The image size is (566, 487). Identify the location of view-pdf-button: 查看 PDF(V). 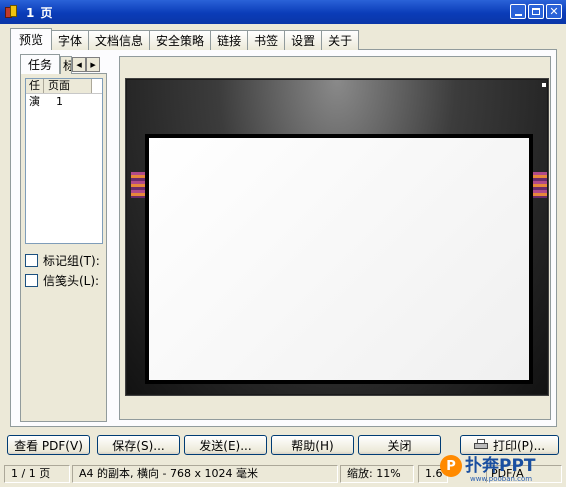
(48, 445).